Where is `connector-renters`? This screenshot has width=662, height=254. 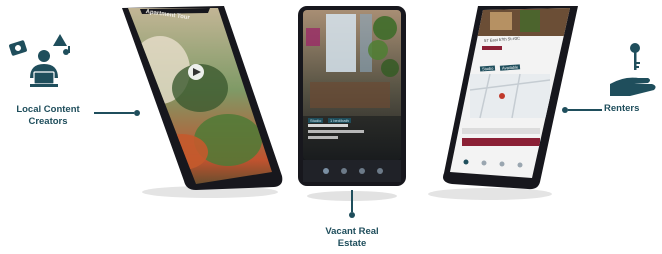
connector-renters is located at coordinates (585, 110).